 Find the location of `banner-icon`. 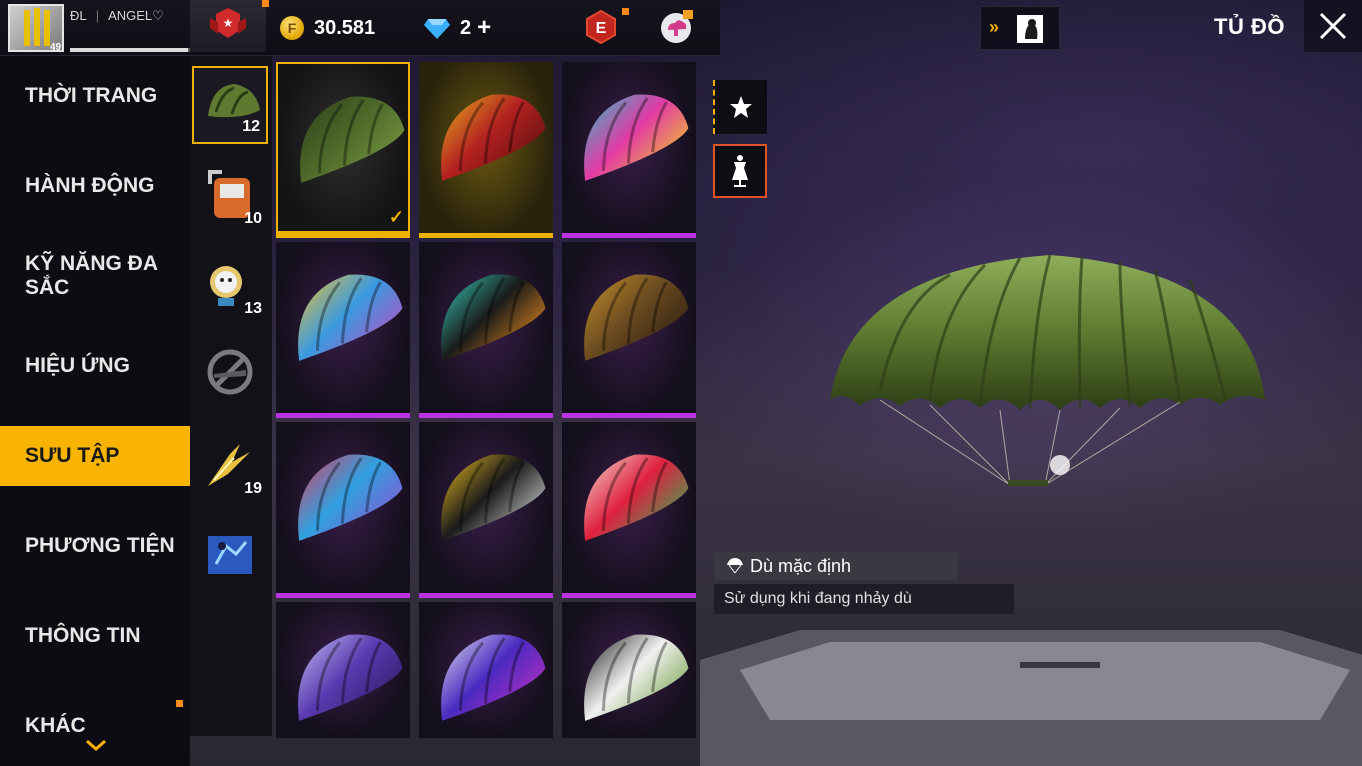

banner-icon is located at coordinates (230, 555).